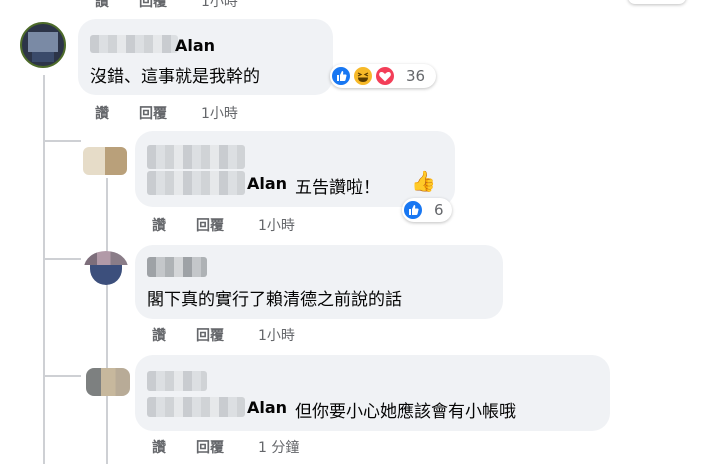 This screenshot has height=464, width=719. Describe the element at coordinates (363, 76) in the screenshot. I see `haha-icon` at that location.